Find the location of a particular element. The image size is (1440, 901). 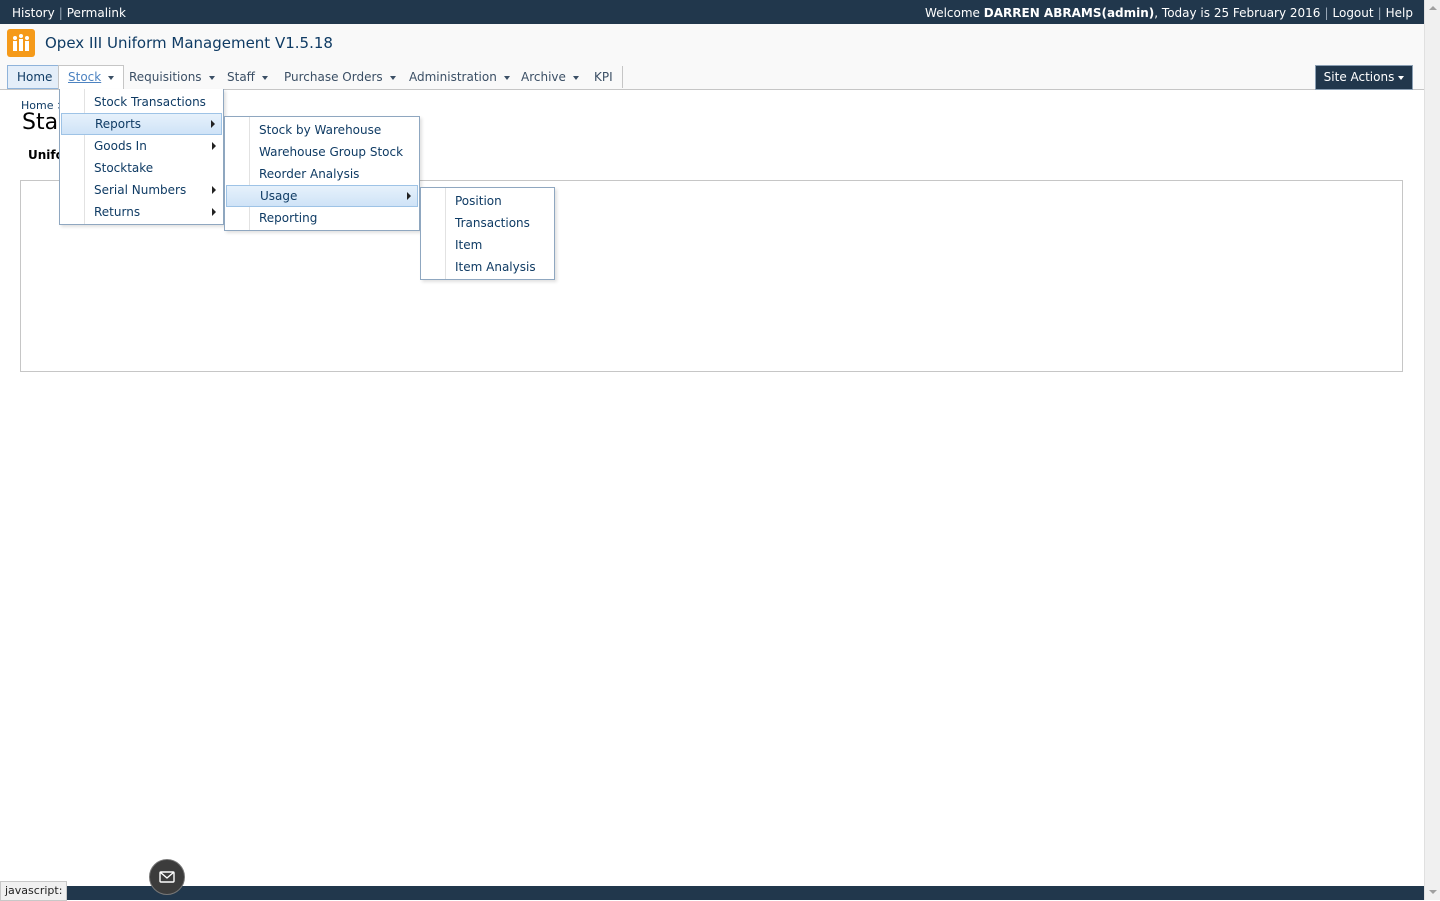

envelope-icon is located at coordinates (167, 877).